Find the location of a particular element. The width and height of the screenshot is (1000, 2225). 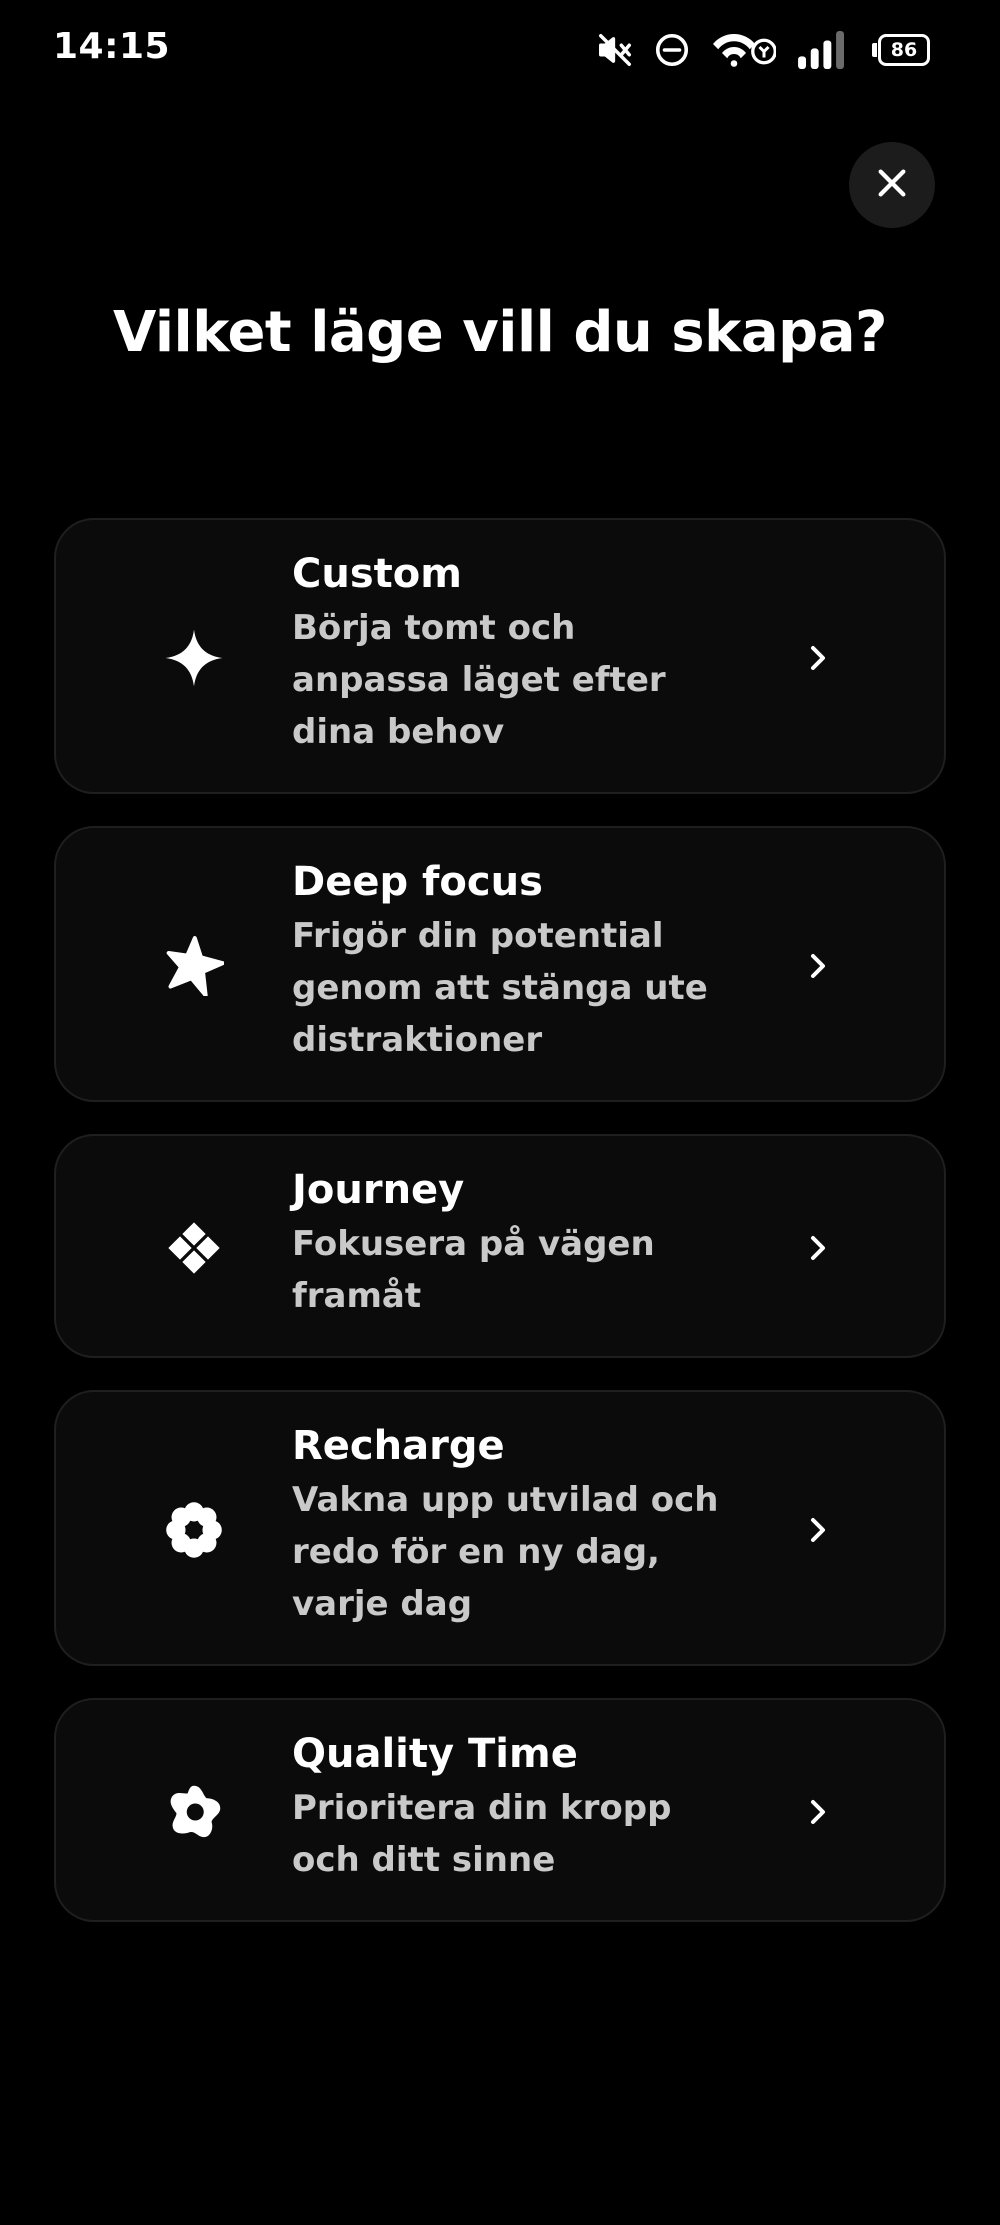

sparkle-icon is located at coordinates (194, 658).